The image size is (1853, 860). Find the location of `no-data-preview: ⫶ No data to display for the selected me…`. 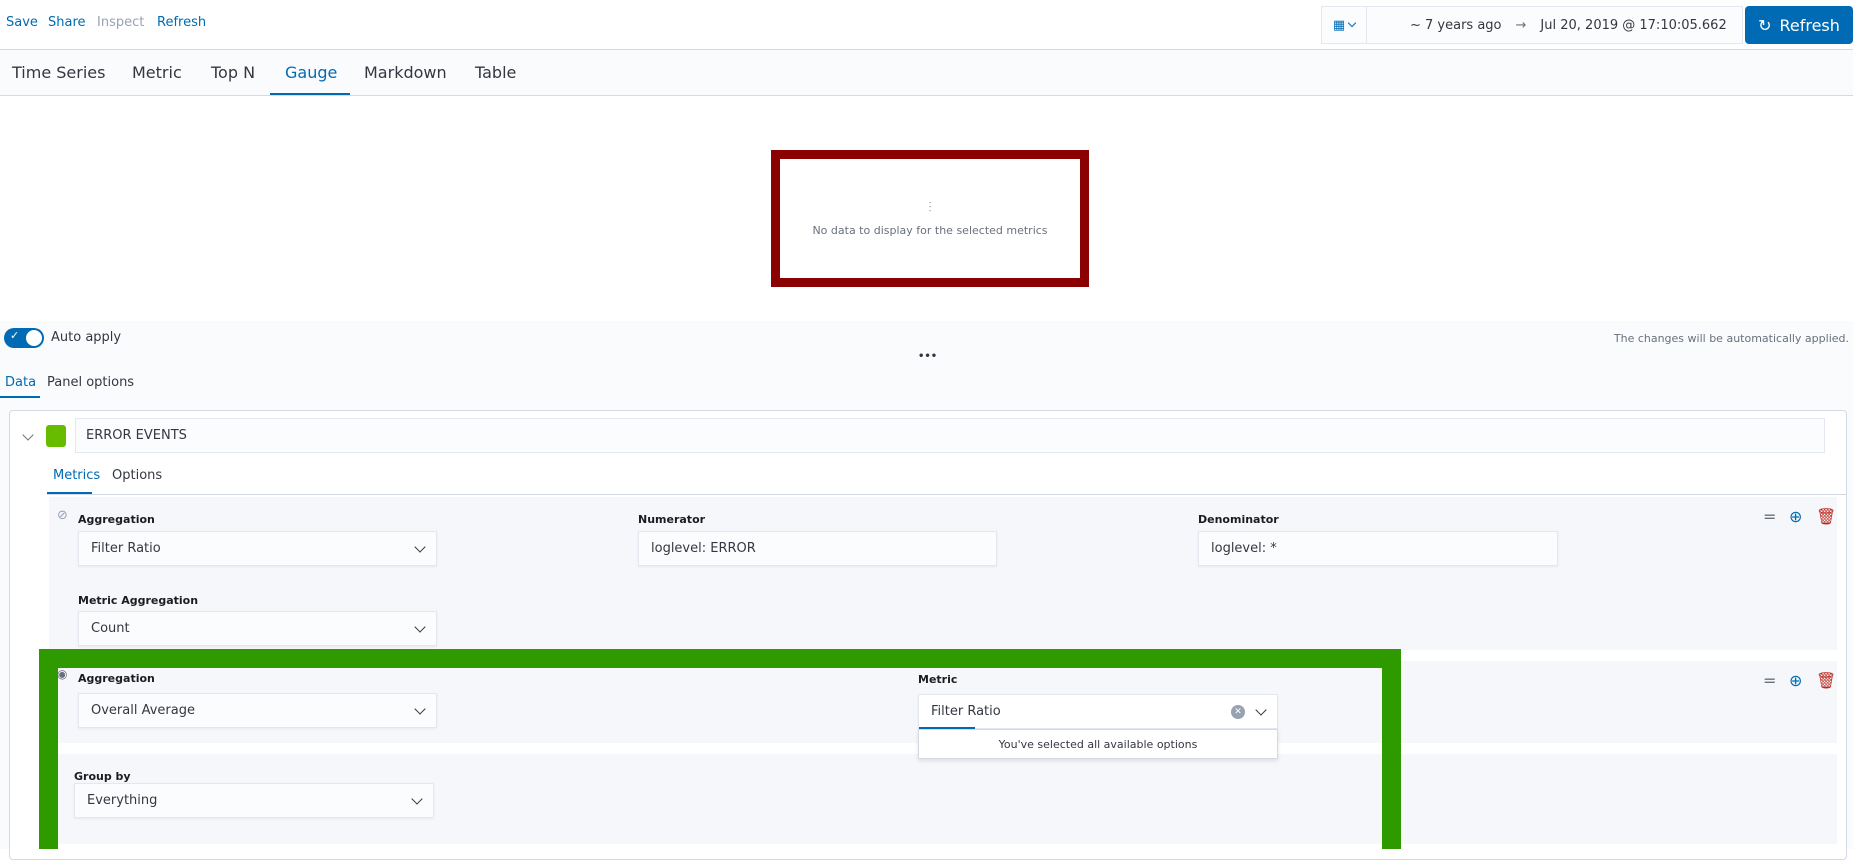

no-data-preview: ⫶ No data to display for the selected me… is located at coordinates (930, 218).